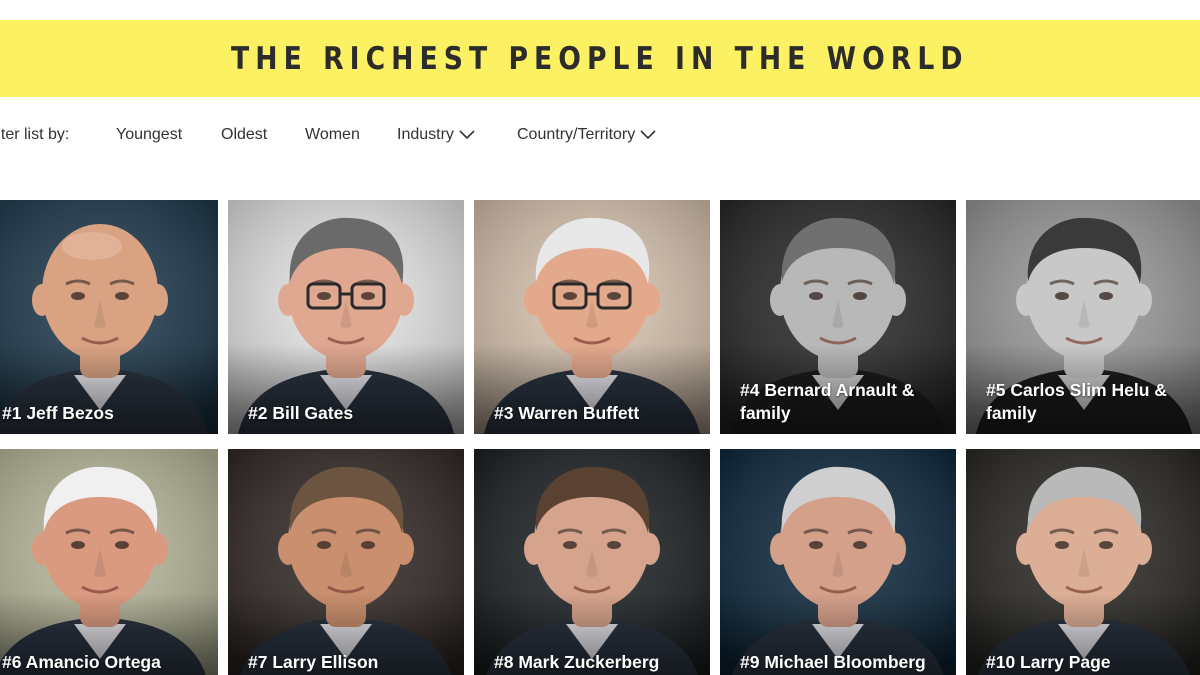 The height and width of the screenshot is (675, 1200). Describe the element at coordinates (592, 317) in the screenshot. I see `person-card: #3 Warren Buffett` at that location.